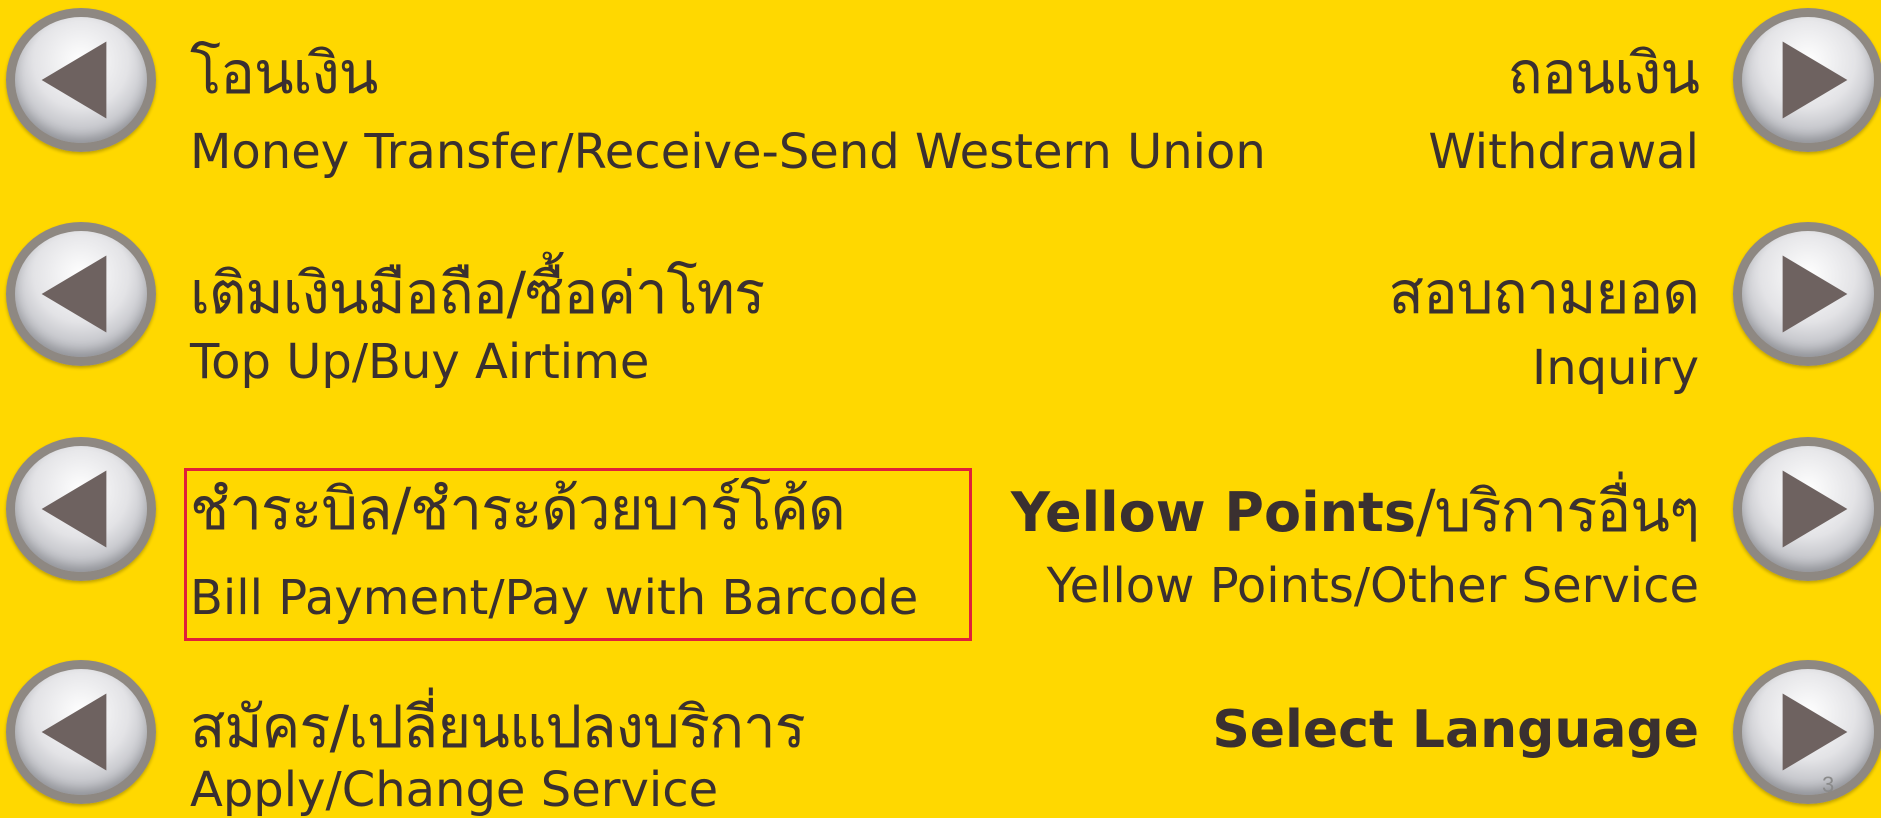 This screenshot has height=818, width=1881. What do you see at coordinates (1213, 512) in the screenshot?
I see `yellow-points-bold-label: Yellow Points` at bounding box center [1213, 512].